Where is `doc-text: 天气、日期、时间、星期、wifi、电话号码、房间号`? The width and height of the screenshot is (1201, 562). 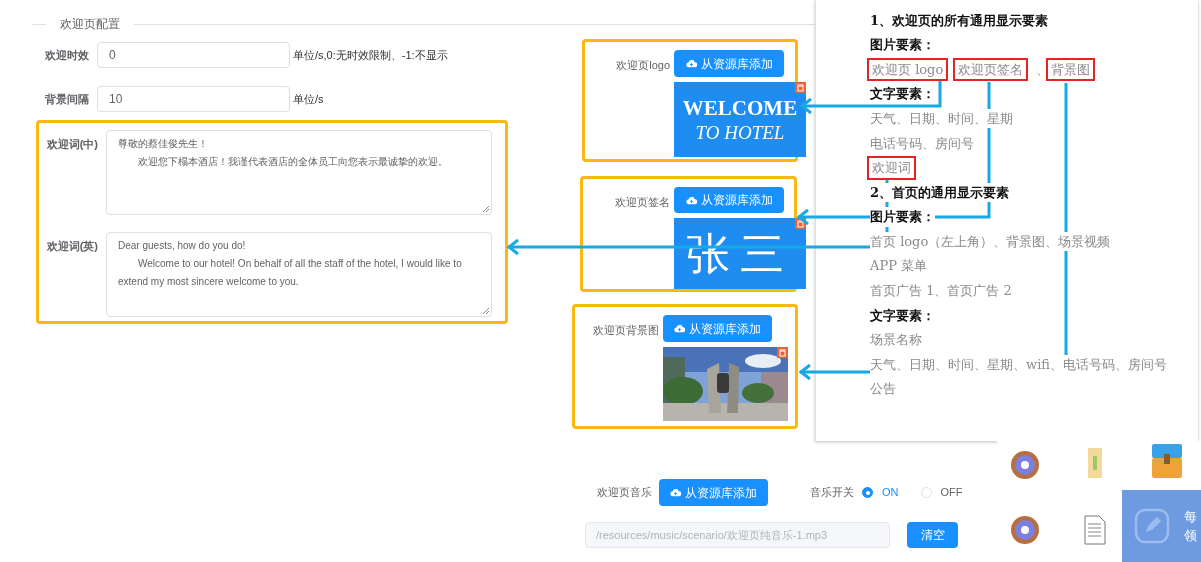 doc-text: 天气、日期、时间、星期、wifi、电话号码、房间号 is located at coordinates (1018, 364).